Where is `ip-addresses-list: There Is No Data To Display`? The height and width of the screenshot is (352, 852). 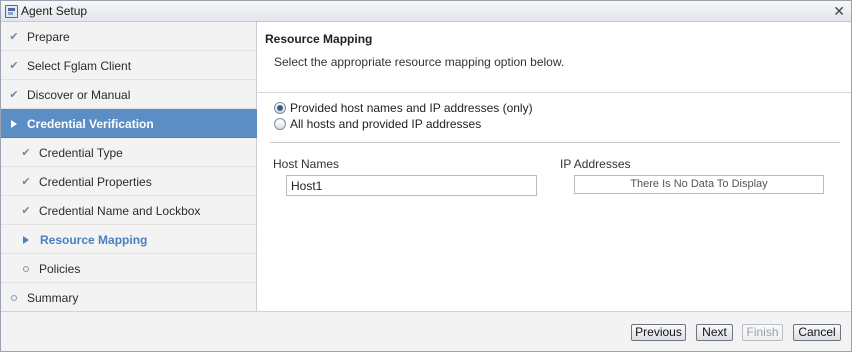
ip-addresses-list: There Is No Data To Display is located at coordinates (699, 184).